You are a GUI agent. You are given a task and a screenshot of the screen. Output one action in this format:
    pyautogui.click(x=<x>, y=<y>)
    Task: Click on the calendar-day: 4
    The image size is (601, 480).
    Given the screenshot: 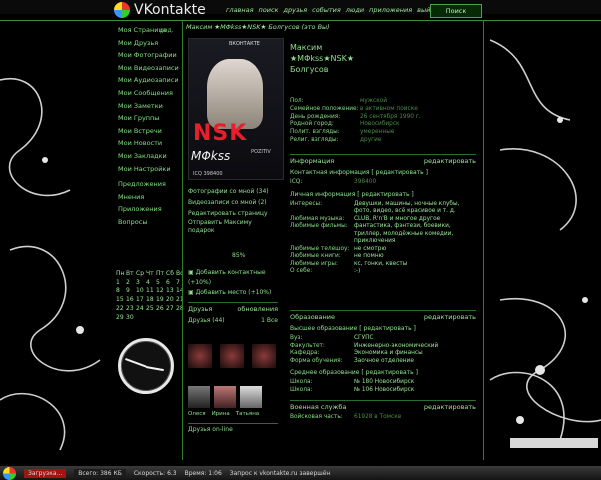 What is the action you would take?
    pyautogui.click(x=150, y=283)
    